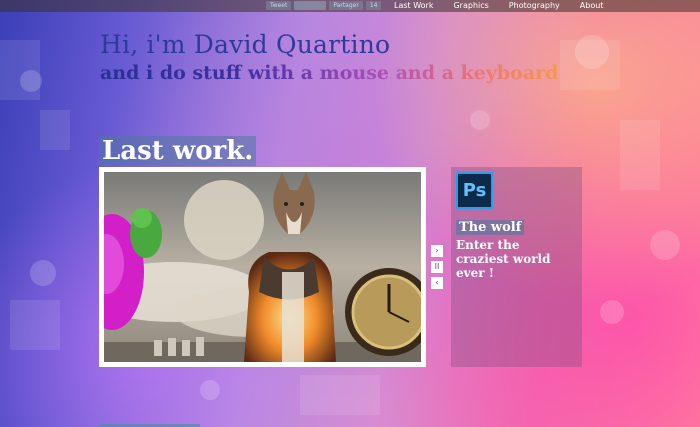  Describe the element at coordinates (592, 6) in the screenshot. I see `nav-link-about: About` at that location.